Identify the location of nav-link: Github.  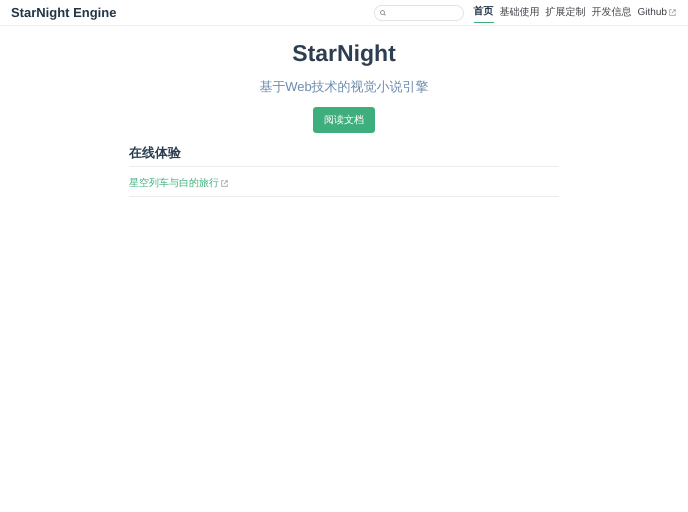
(657, 12).